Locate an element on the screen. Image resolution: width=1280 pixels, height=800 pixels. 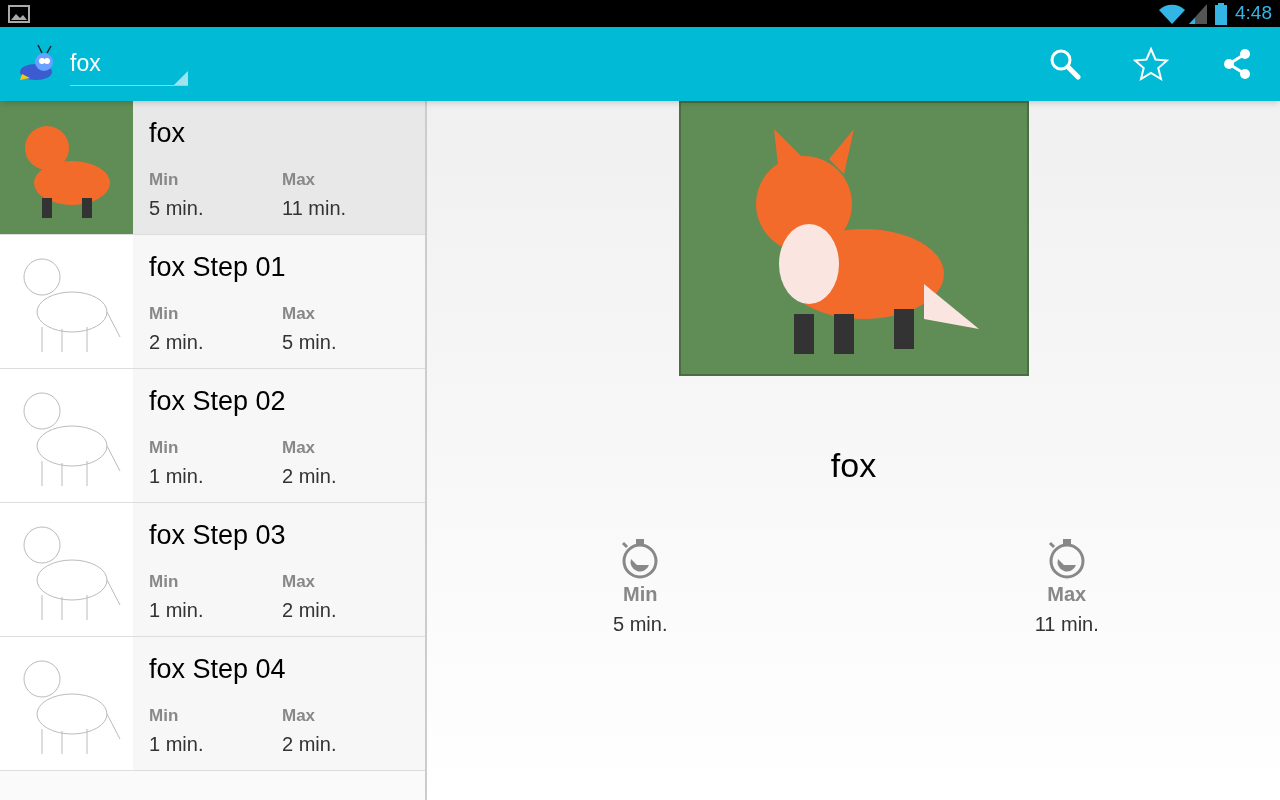
search-icon is located at coordinates (1065, 64).